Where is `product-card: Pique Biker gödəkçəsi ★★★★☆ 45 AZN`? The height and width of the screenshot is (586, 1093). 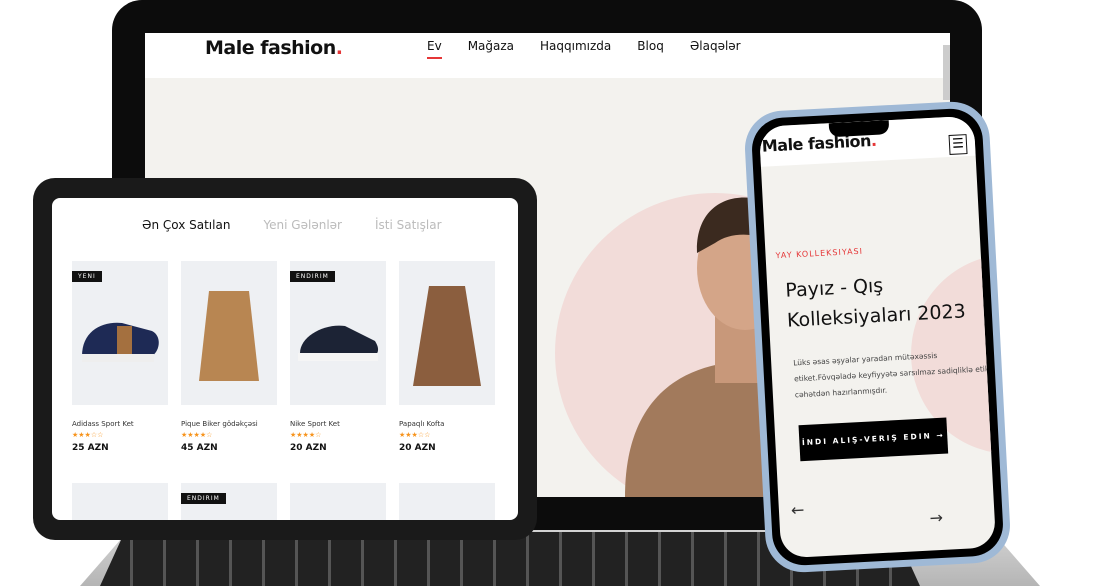 product-card: Pique Biker gödəkçəsi ★★★★☆ 45 AZN is located at coordinates (229, 357).